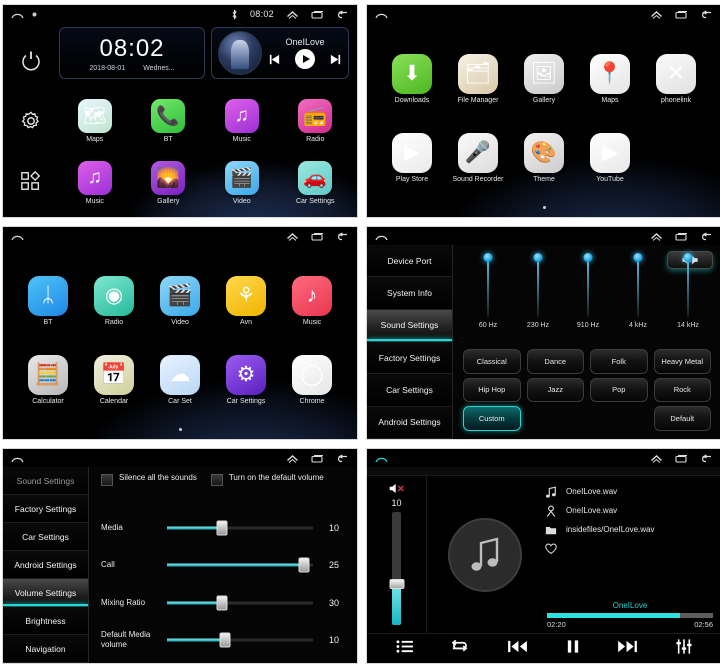 Image resolution: width=720 pixels, height=664 pixels. I want to click on gear-icon, so click(31, 121).